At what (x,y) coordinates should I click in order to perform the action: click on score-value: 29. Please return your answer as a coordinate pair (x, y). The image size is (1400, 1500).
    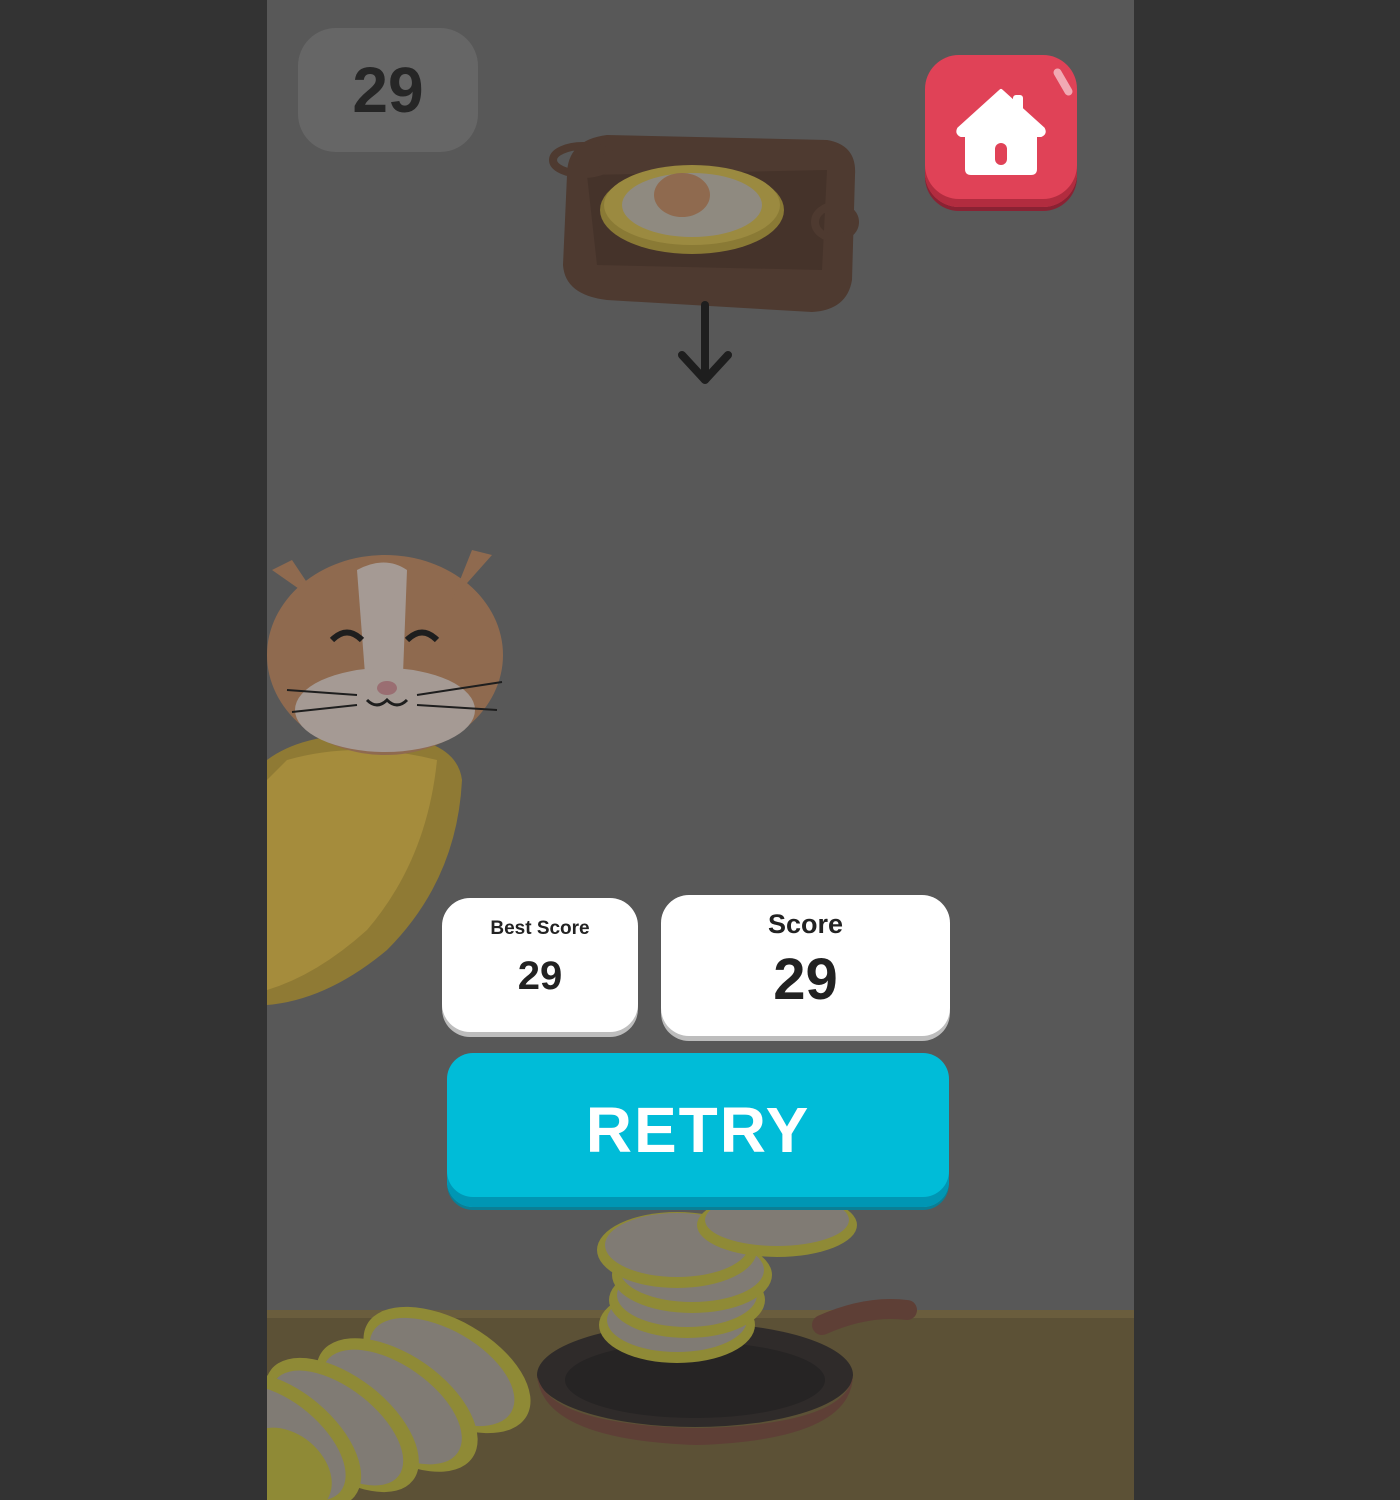
    Looking at the image, I should click on (805, 979).